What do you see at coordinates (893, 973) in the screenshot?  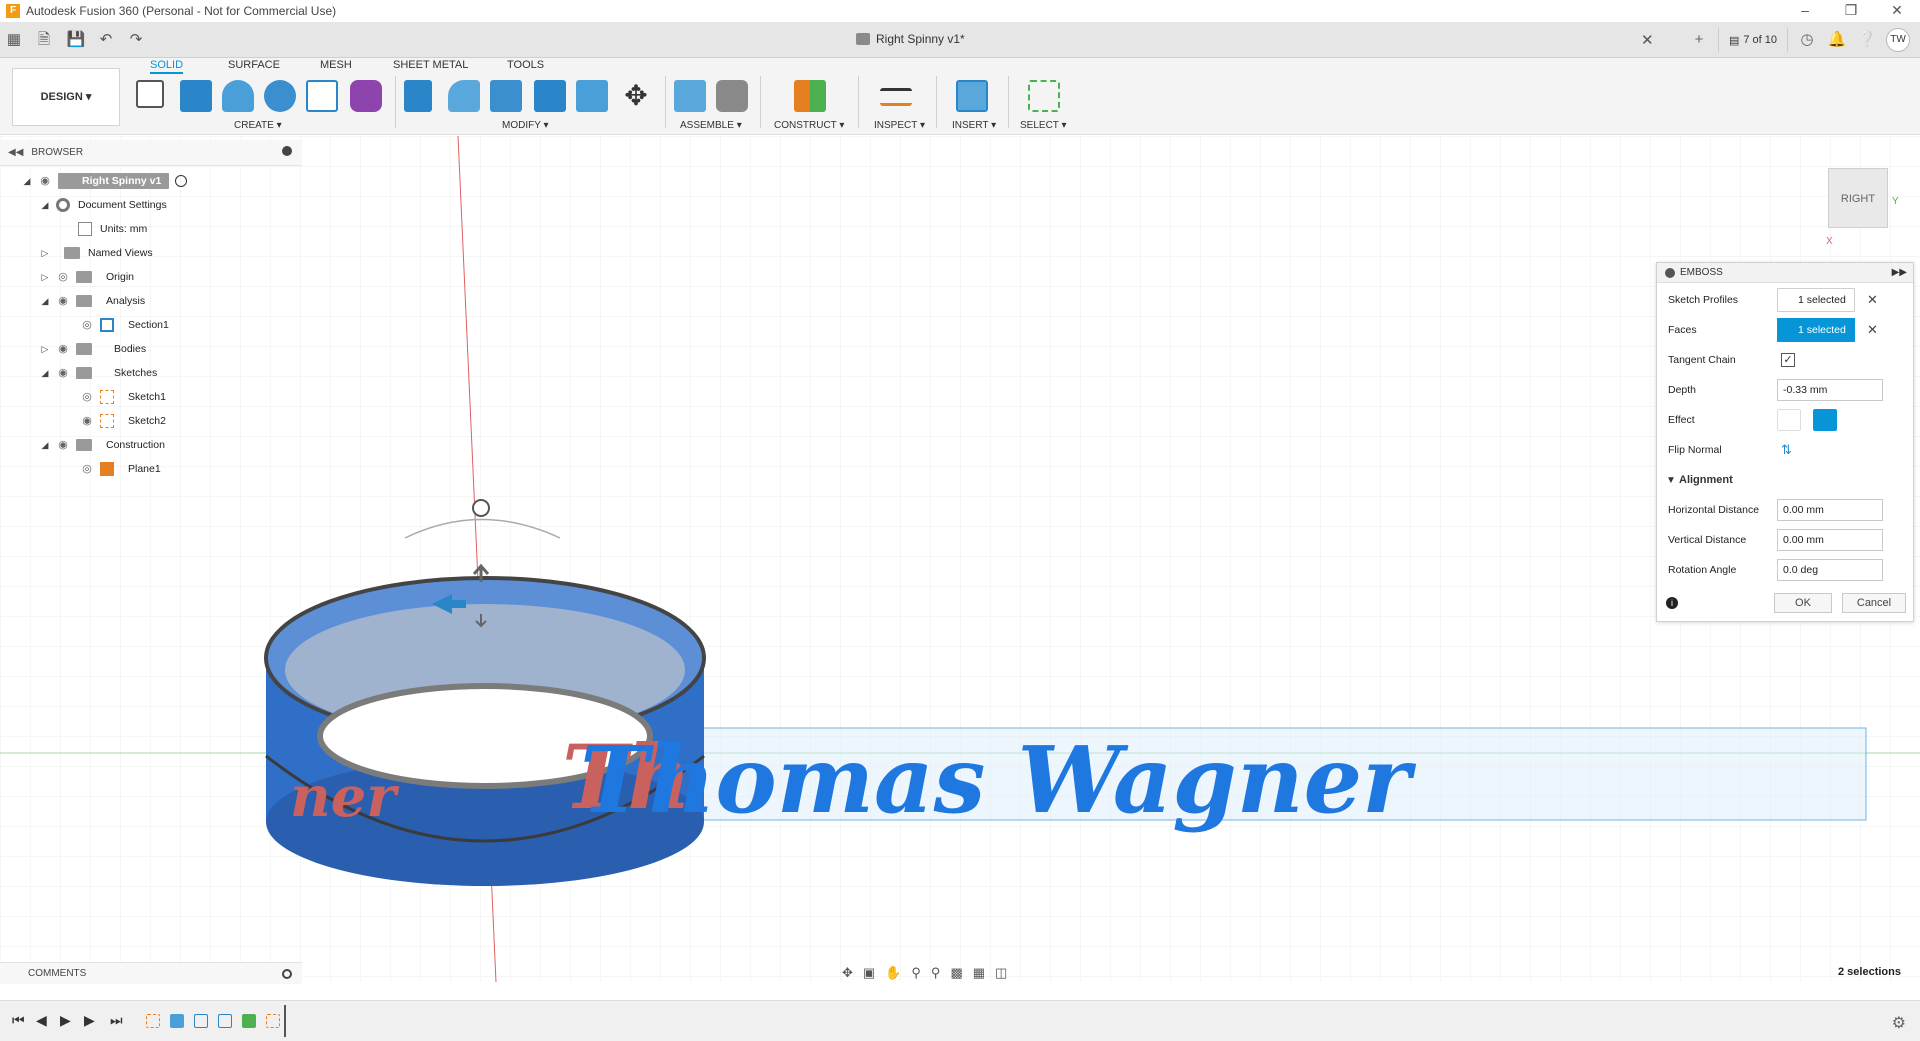 I see `pan-icon: ✋` at bounding box center [893, 973].